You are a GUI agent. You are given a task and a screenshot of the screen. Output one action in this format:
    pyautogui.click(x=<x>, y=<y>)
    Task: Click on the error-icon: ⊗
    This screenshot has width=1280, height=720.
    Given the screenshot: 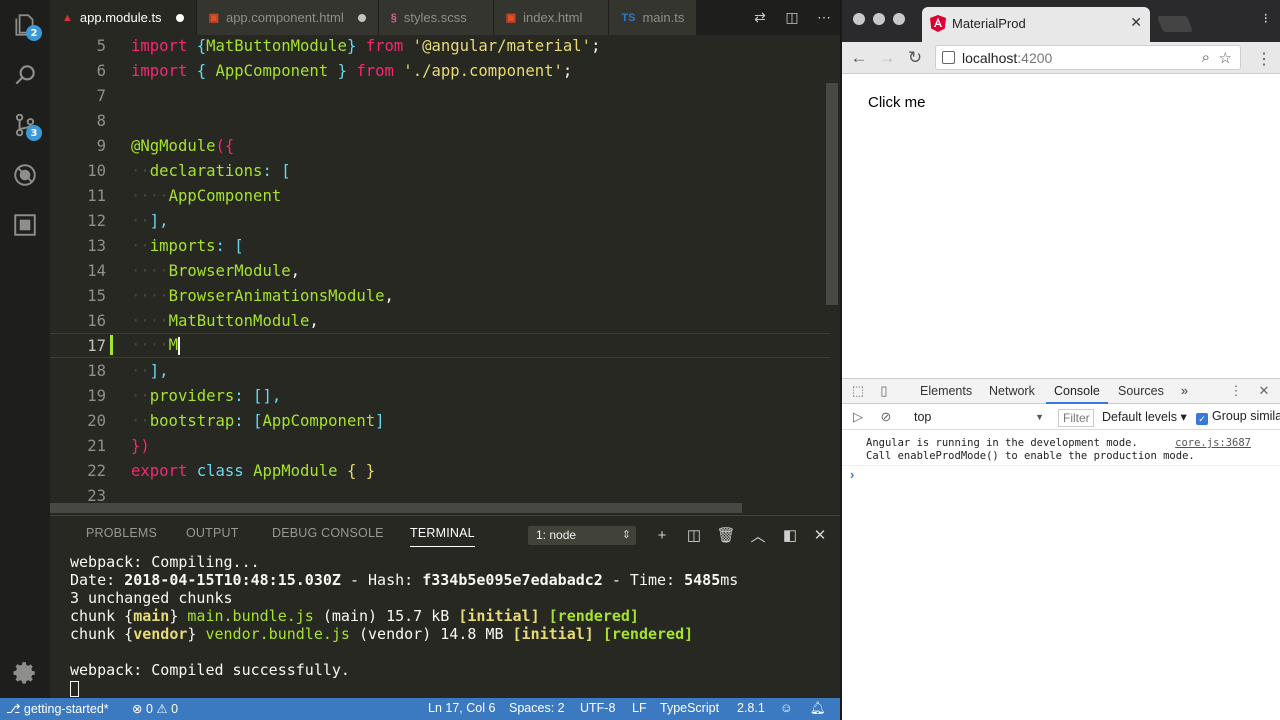 What is the action you would take?
    pyautogui.click(x=137, y=709)
    